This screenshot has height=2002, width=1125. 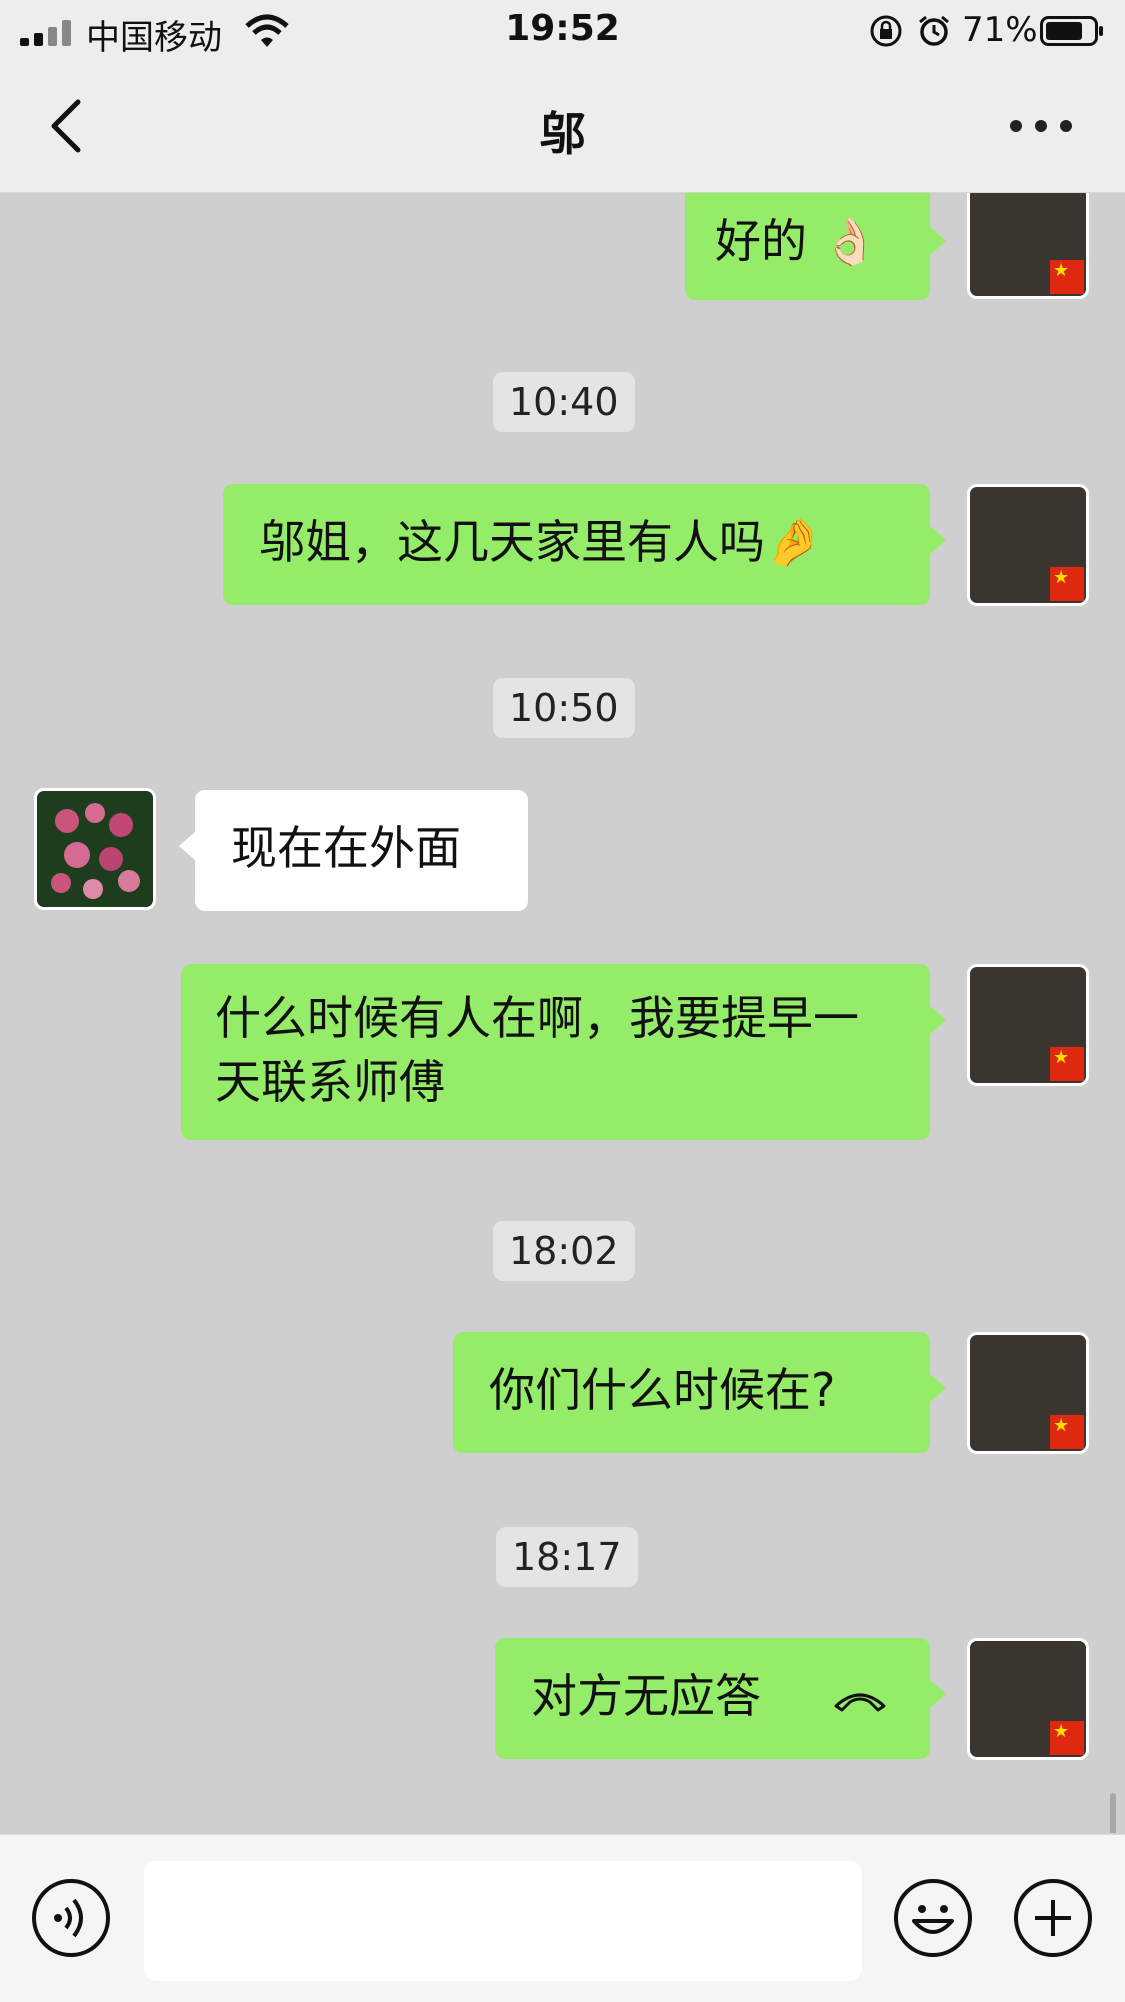 I want to click on flower-photo-icon, so click(x=95, y=851).